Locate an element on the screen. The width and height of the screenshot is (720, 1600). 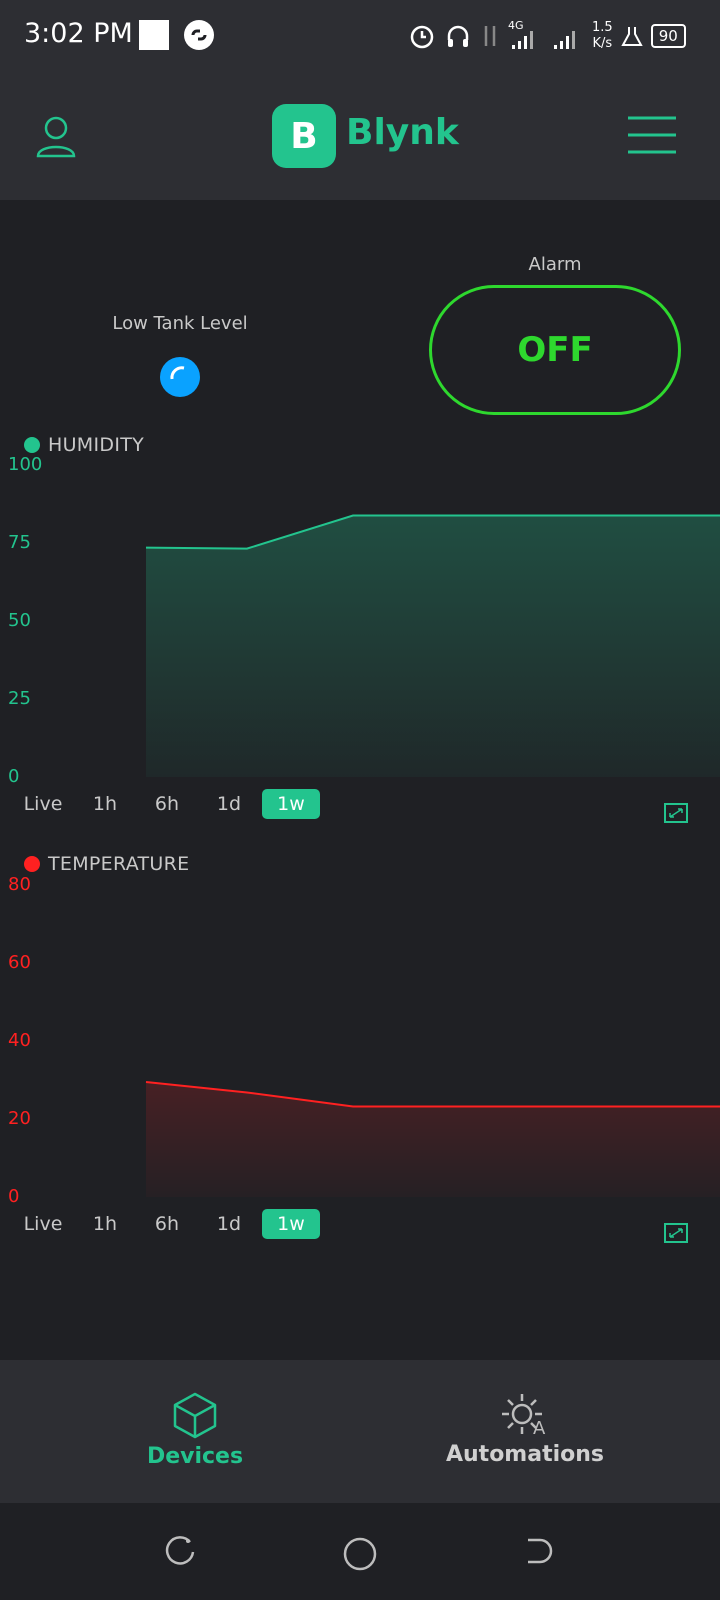
humidity-legend-label: HUMIDITY is located at coordinates (96, 445).